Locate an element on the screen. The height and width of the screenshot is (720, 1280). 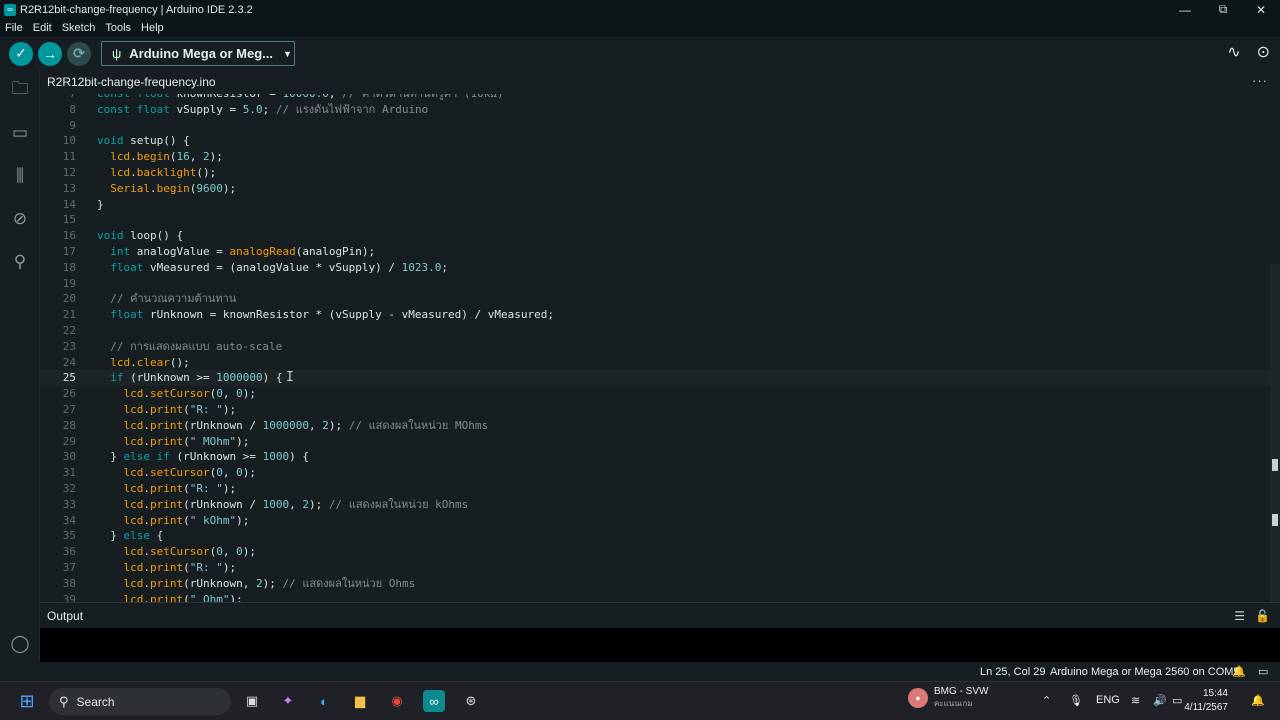
chrome-icon: ◉ is located at coordinates (397, 701).